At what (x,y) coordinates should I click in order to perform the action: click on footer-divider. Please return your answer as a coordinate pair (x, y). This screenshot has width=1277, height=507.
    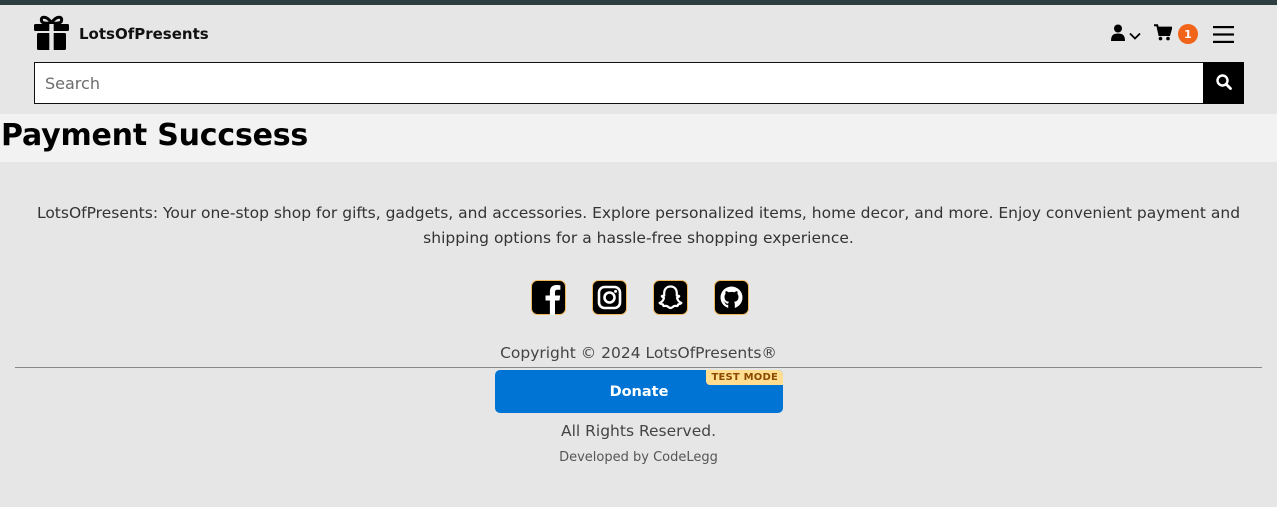
    Looking at the image, I should click on (638, 367).